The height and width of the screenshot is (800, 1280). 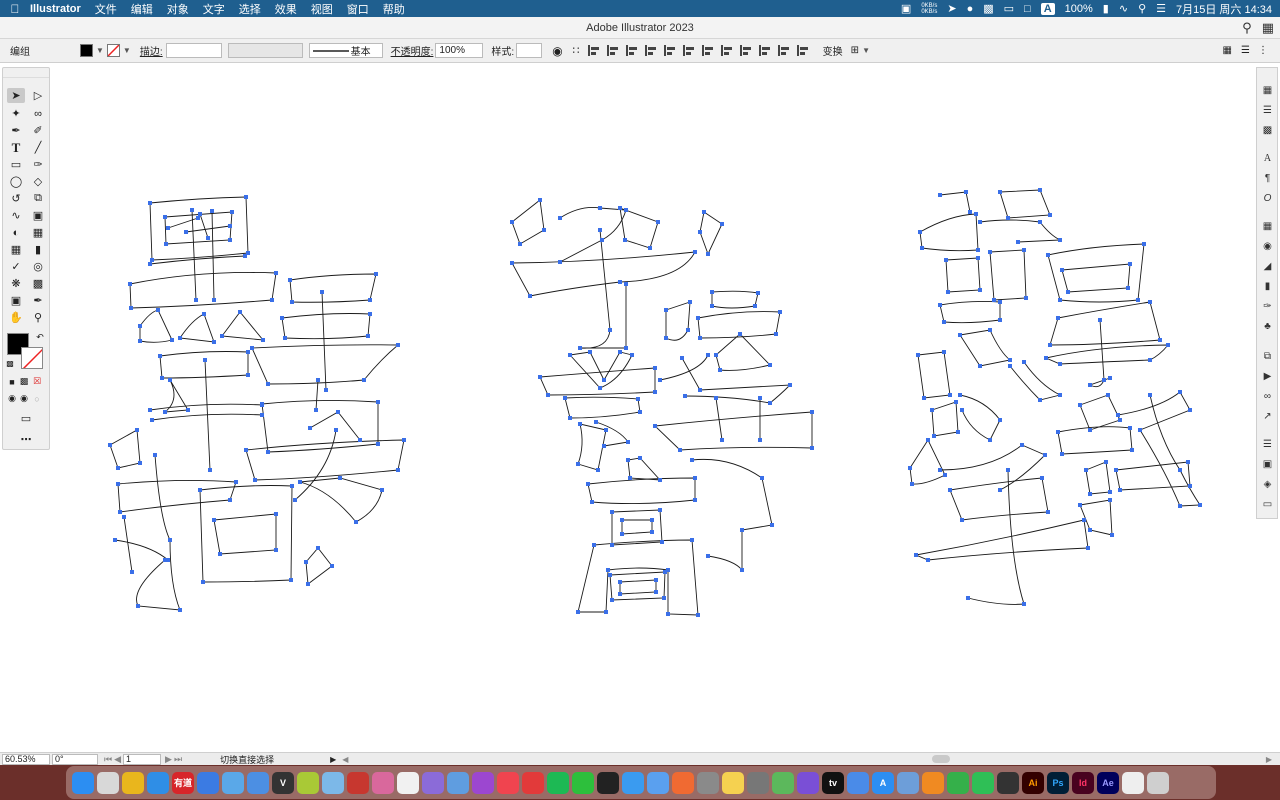 I want to click on app-chat-icon, so click(x=633, y=782).